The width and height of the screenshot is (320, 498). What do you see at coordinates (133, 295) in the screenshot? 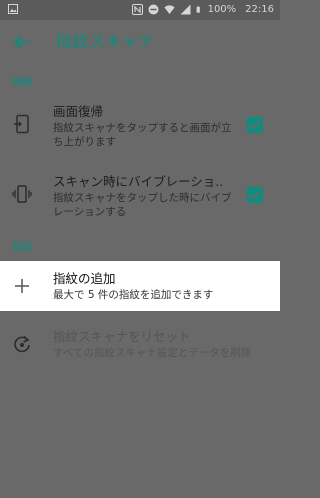
I see `add-fingerprint-subtitle: 最大で 5 件の指紋を追加できます` at bounding box center [133, 295].